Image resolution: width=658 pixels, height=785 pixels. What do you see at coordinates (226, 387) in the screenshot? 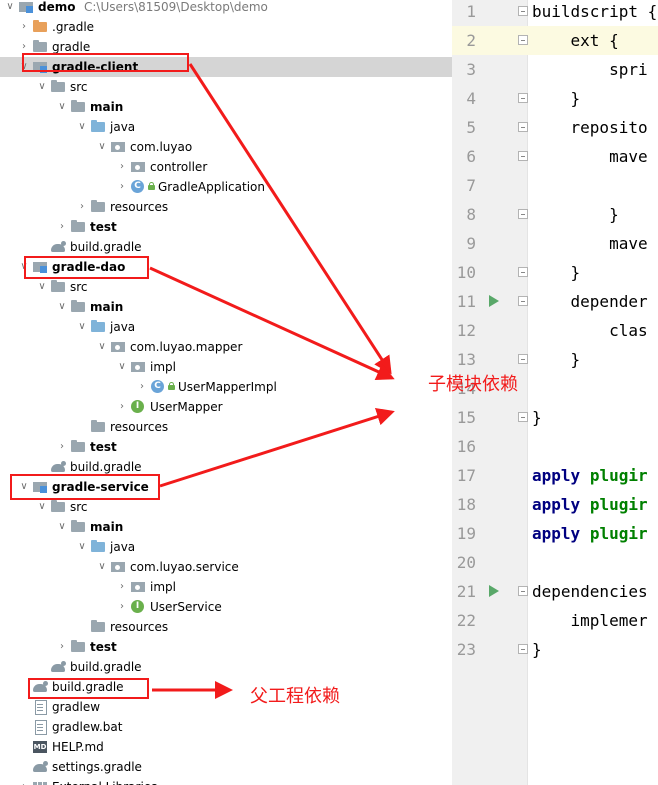
I see `tree-item: › UserMapperImpl` at bounding box center [226, 387].